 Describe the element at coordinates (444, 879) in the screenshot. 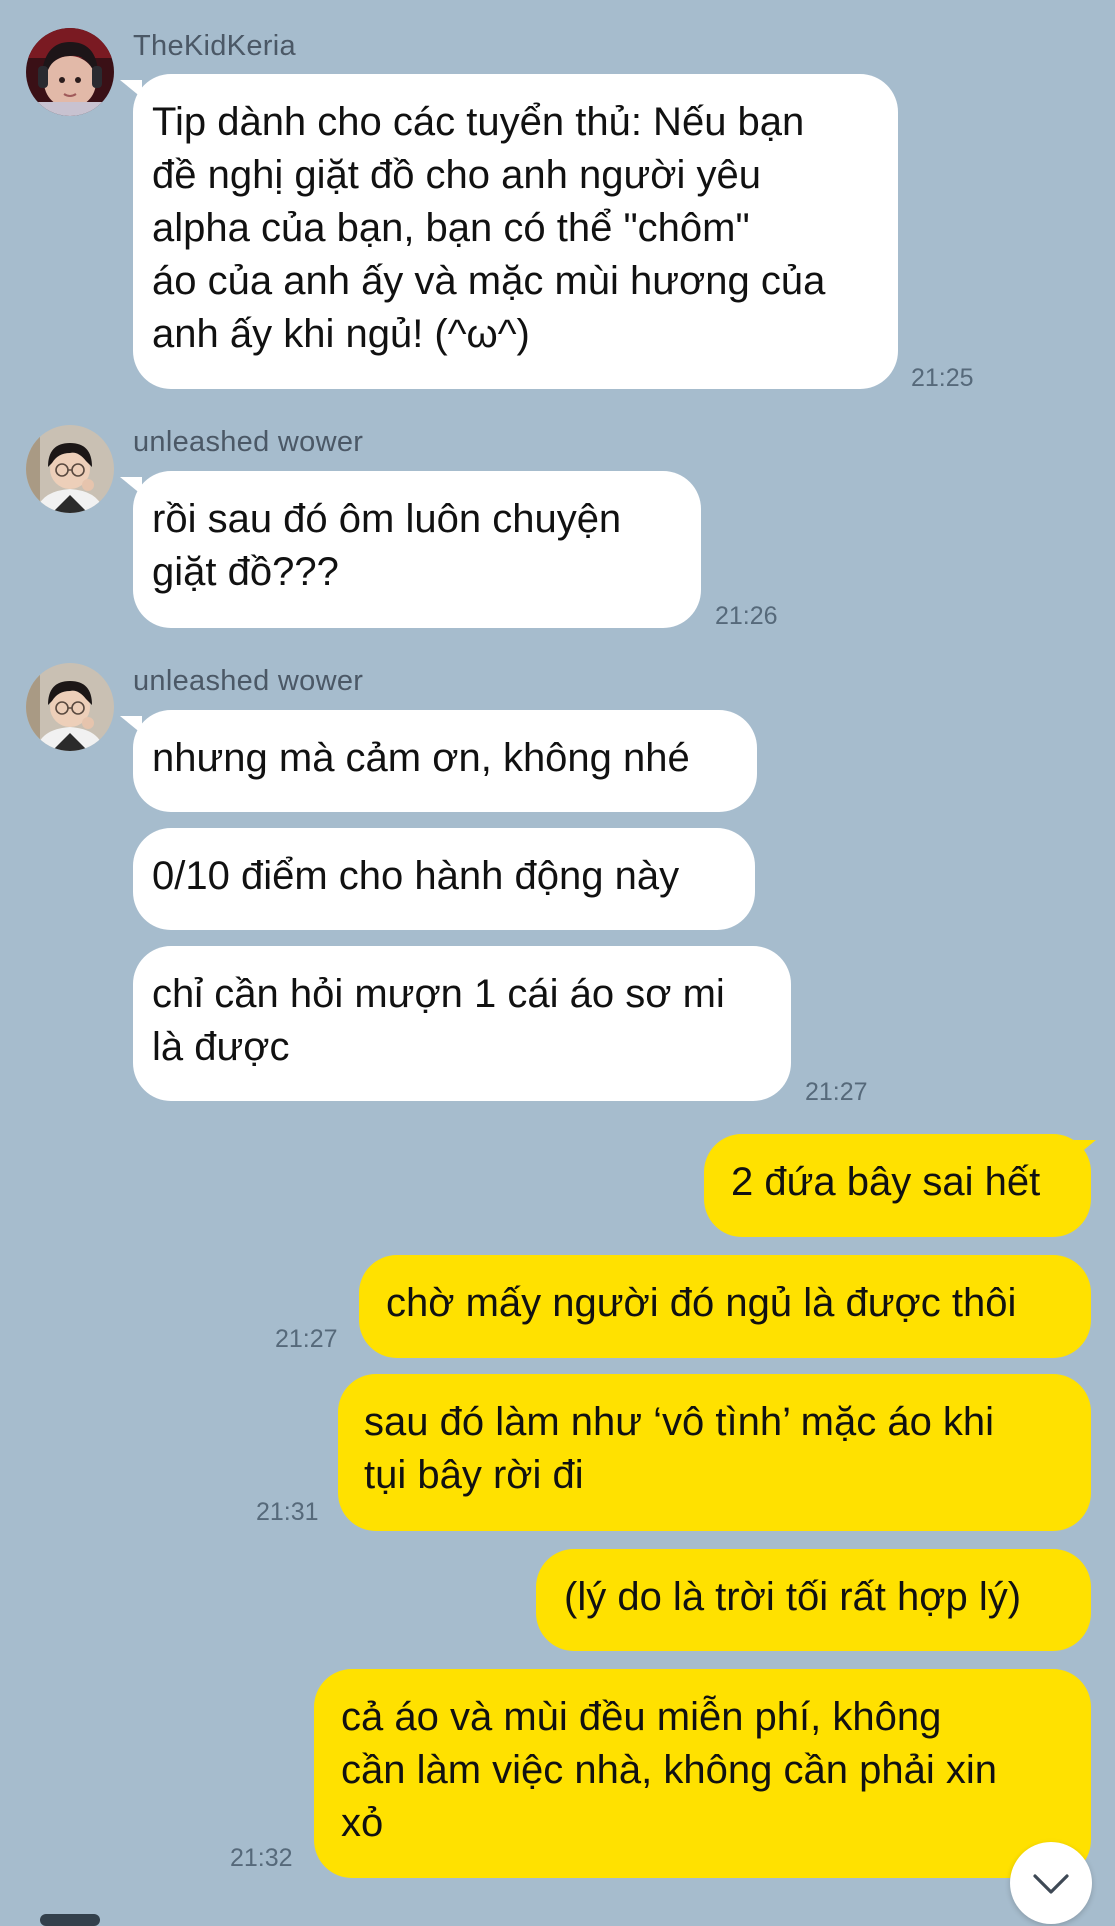

I see `message-bubble: 0/10 điểm cho hành động này` at that location.